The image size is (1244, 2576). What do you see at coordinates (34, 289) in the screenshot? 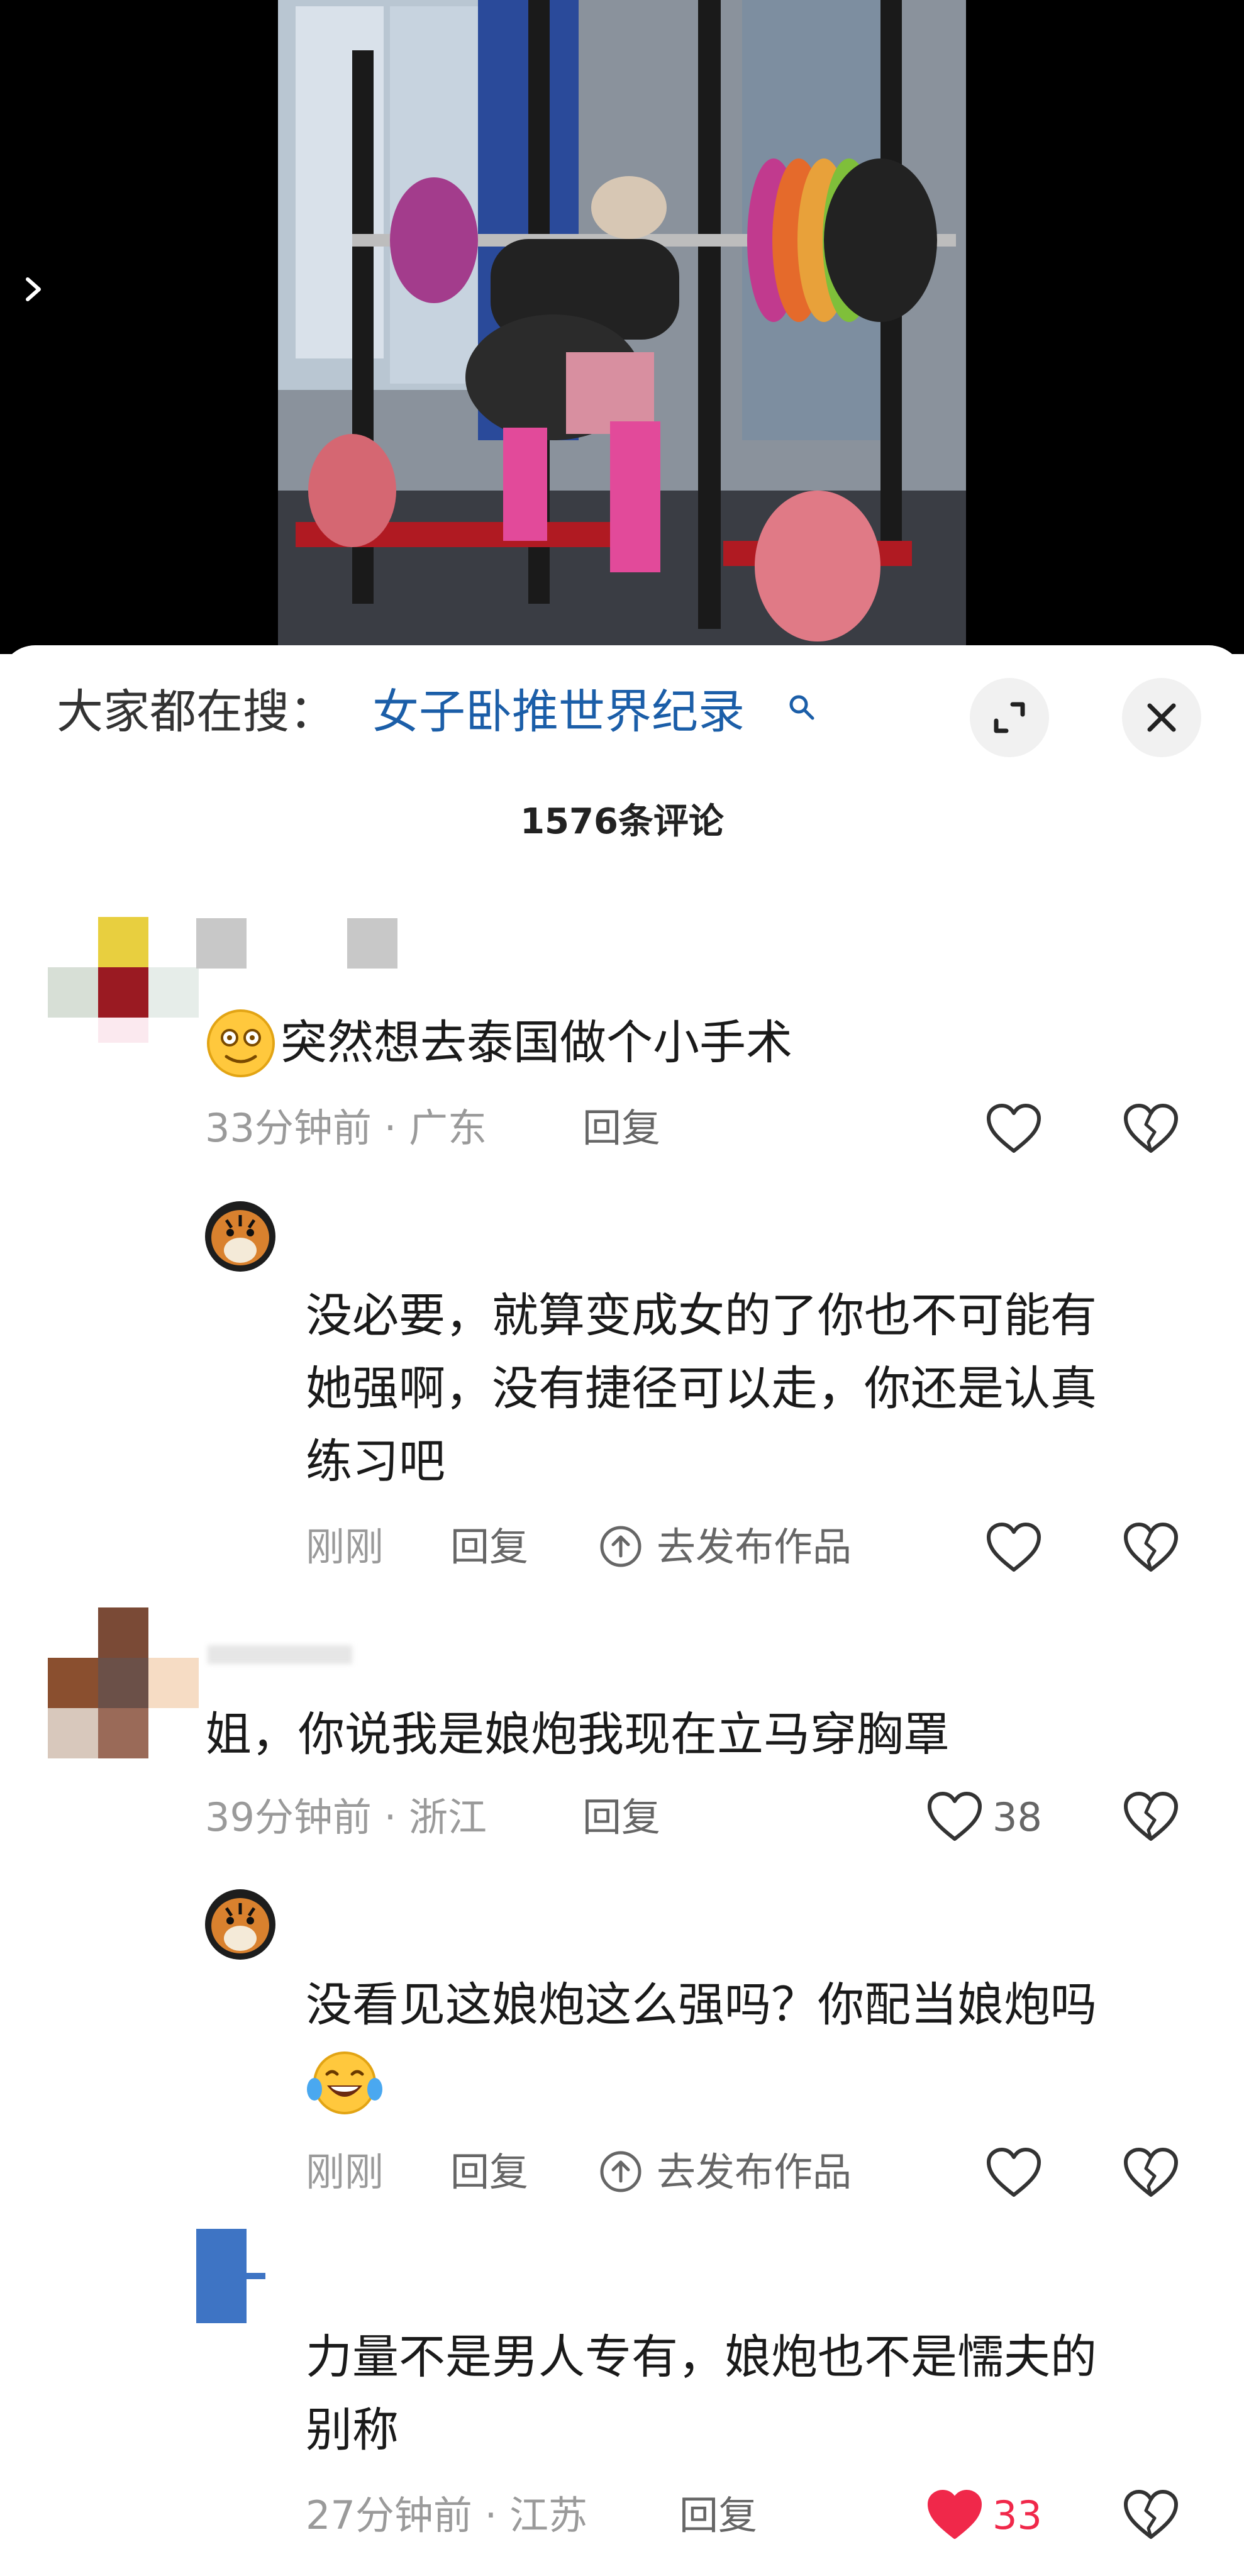
I see `next-chevron-icon` at bounding box center [34, 289].